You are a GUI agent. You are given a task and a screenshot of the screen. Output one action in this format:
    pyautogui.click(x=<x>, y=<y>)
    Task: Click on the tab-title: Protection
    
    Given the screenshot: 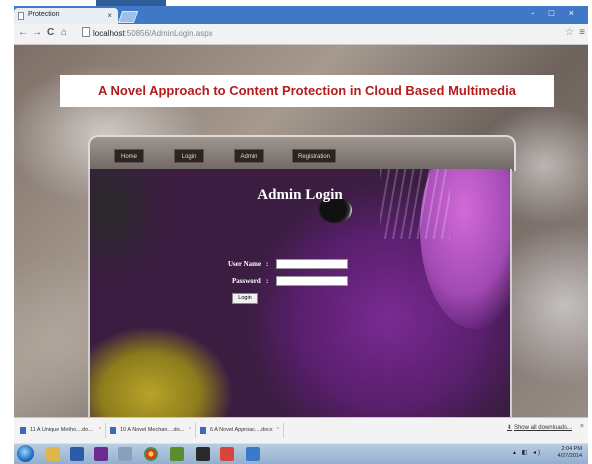 What is the action you would take?
    pyautogui.click(x=44, y=14)
    